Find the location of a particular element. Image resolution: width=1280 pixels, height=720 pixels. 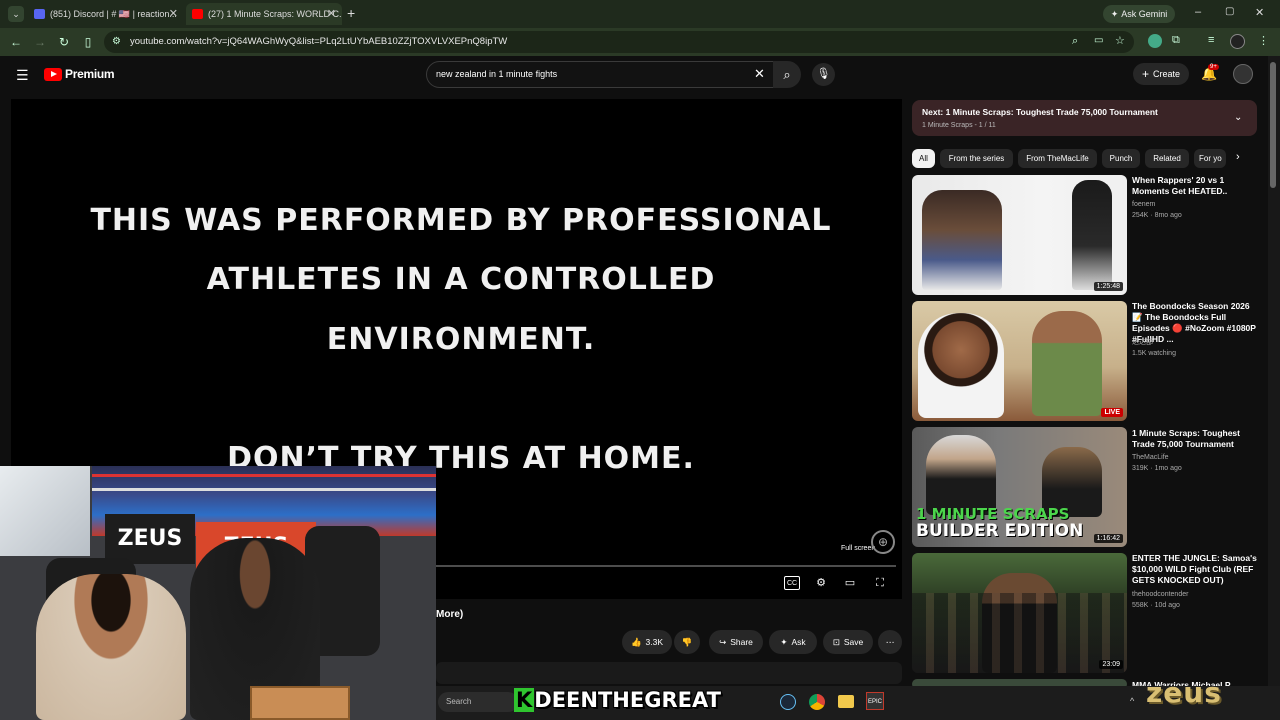

youtube-logo: Premium is located at coordinates (79, 74).